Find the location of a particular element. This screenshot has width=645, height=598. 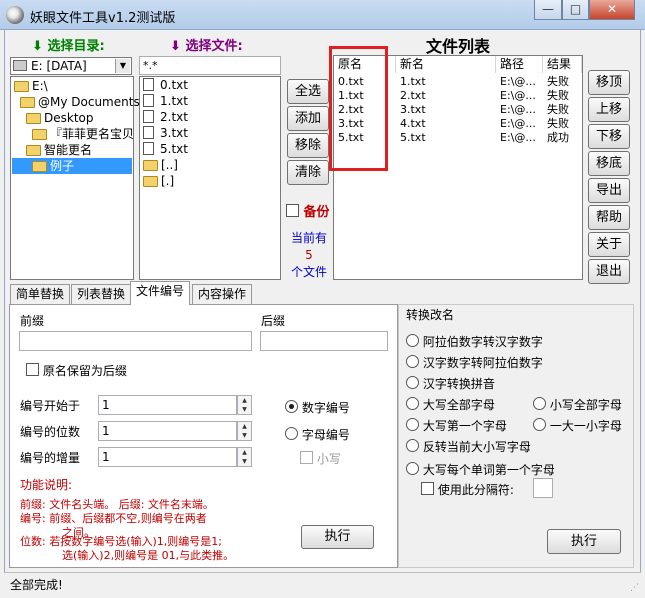

separator-input is located at coordinates (543, 488).